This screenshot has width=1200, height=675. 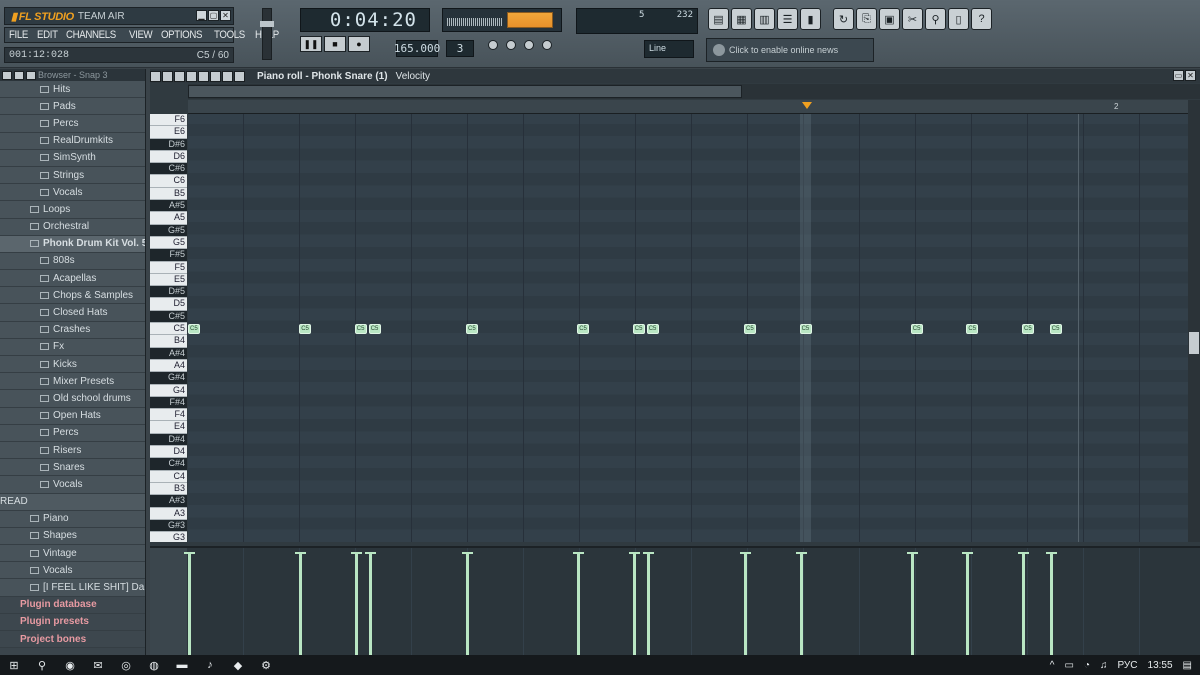 What do you see at coordinates (669, 49) in the screenshot?
I see `snap-selector: Line` at bounding box center [669, 49].